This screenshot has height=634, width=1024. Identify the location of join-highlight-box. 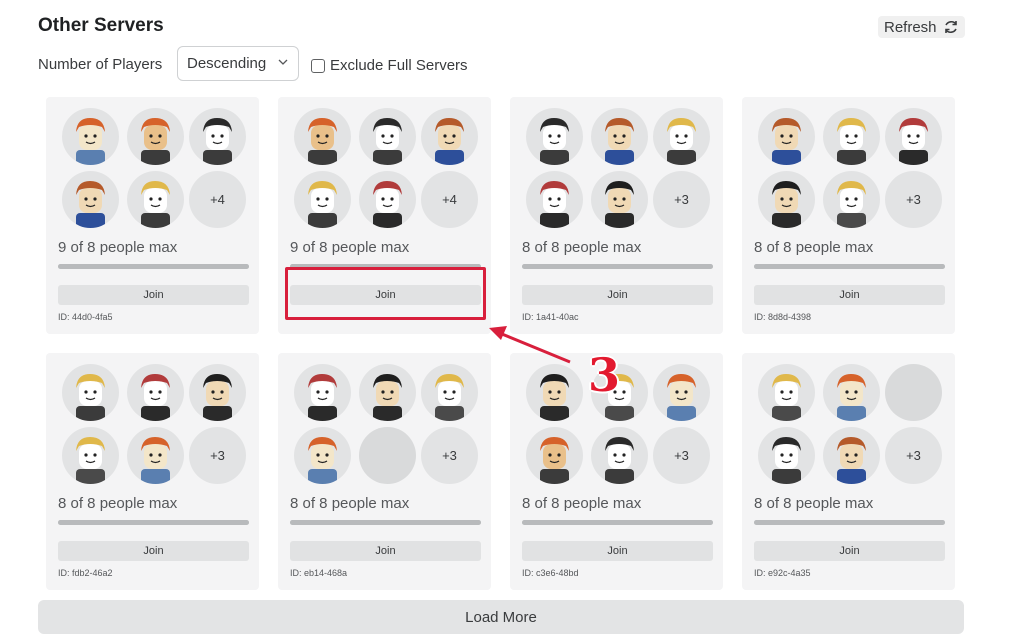
(385, 293).